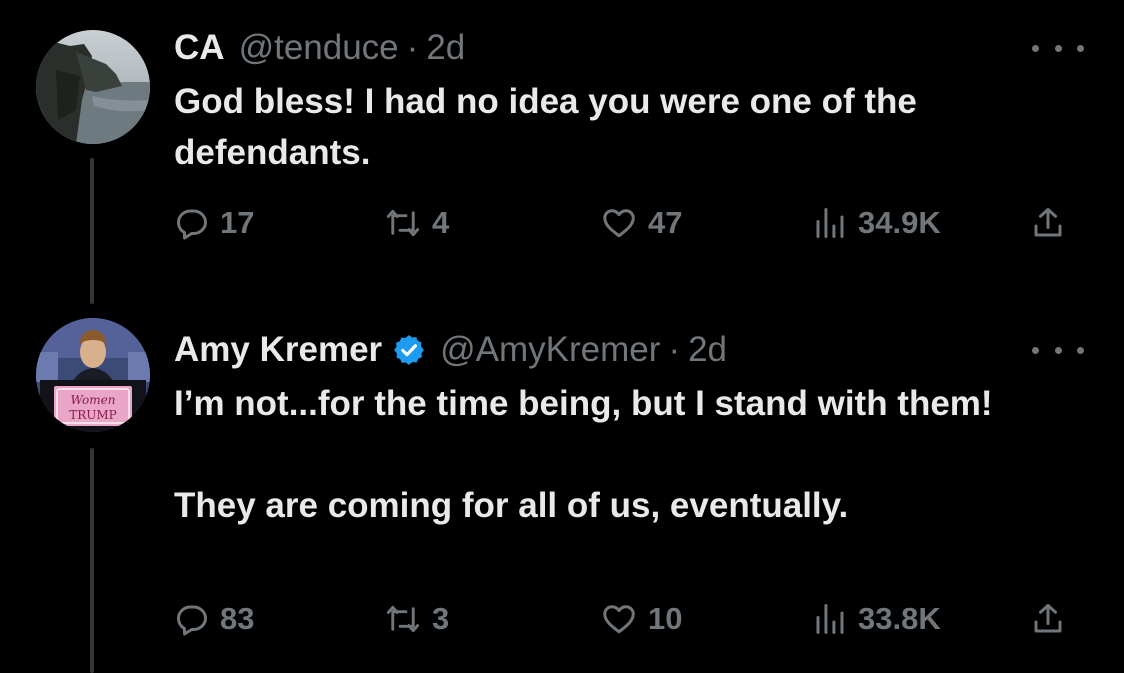 The image size is (1124, 673). I want to click on display-name: CA, so click(199, 48).